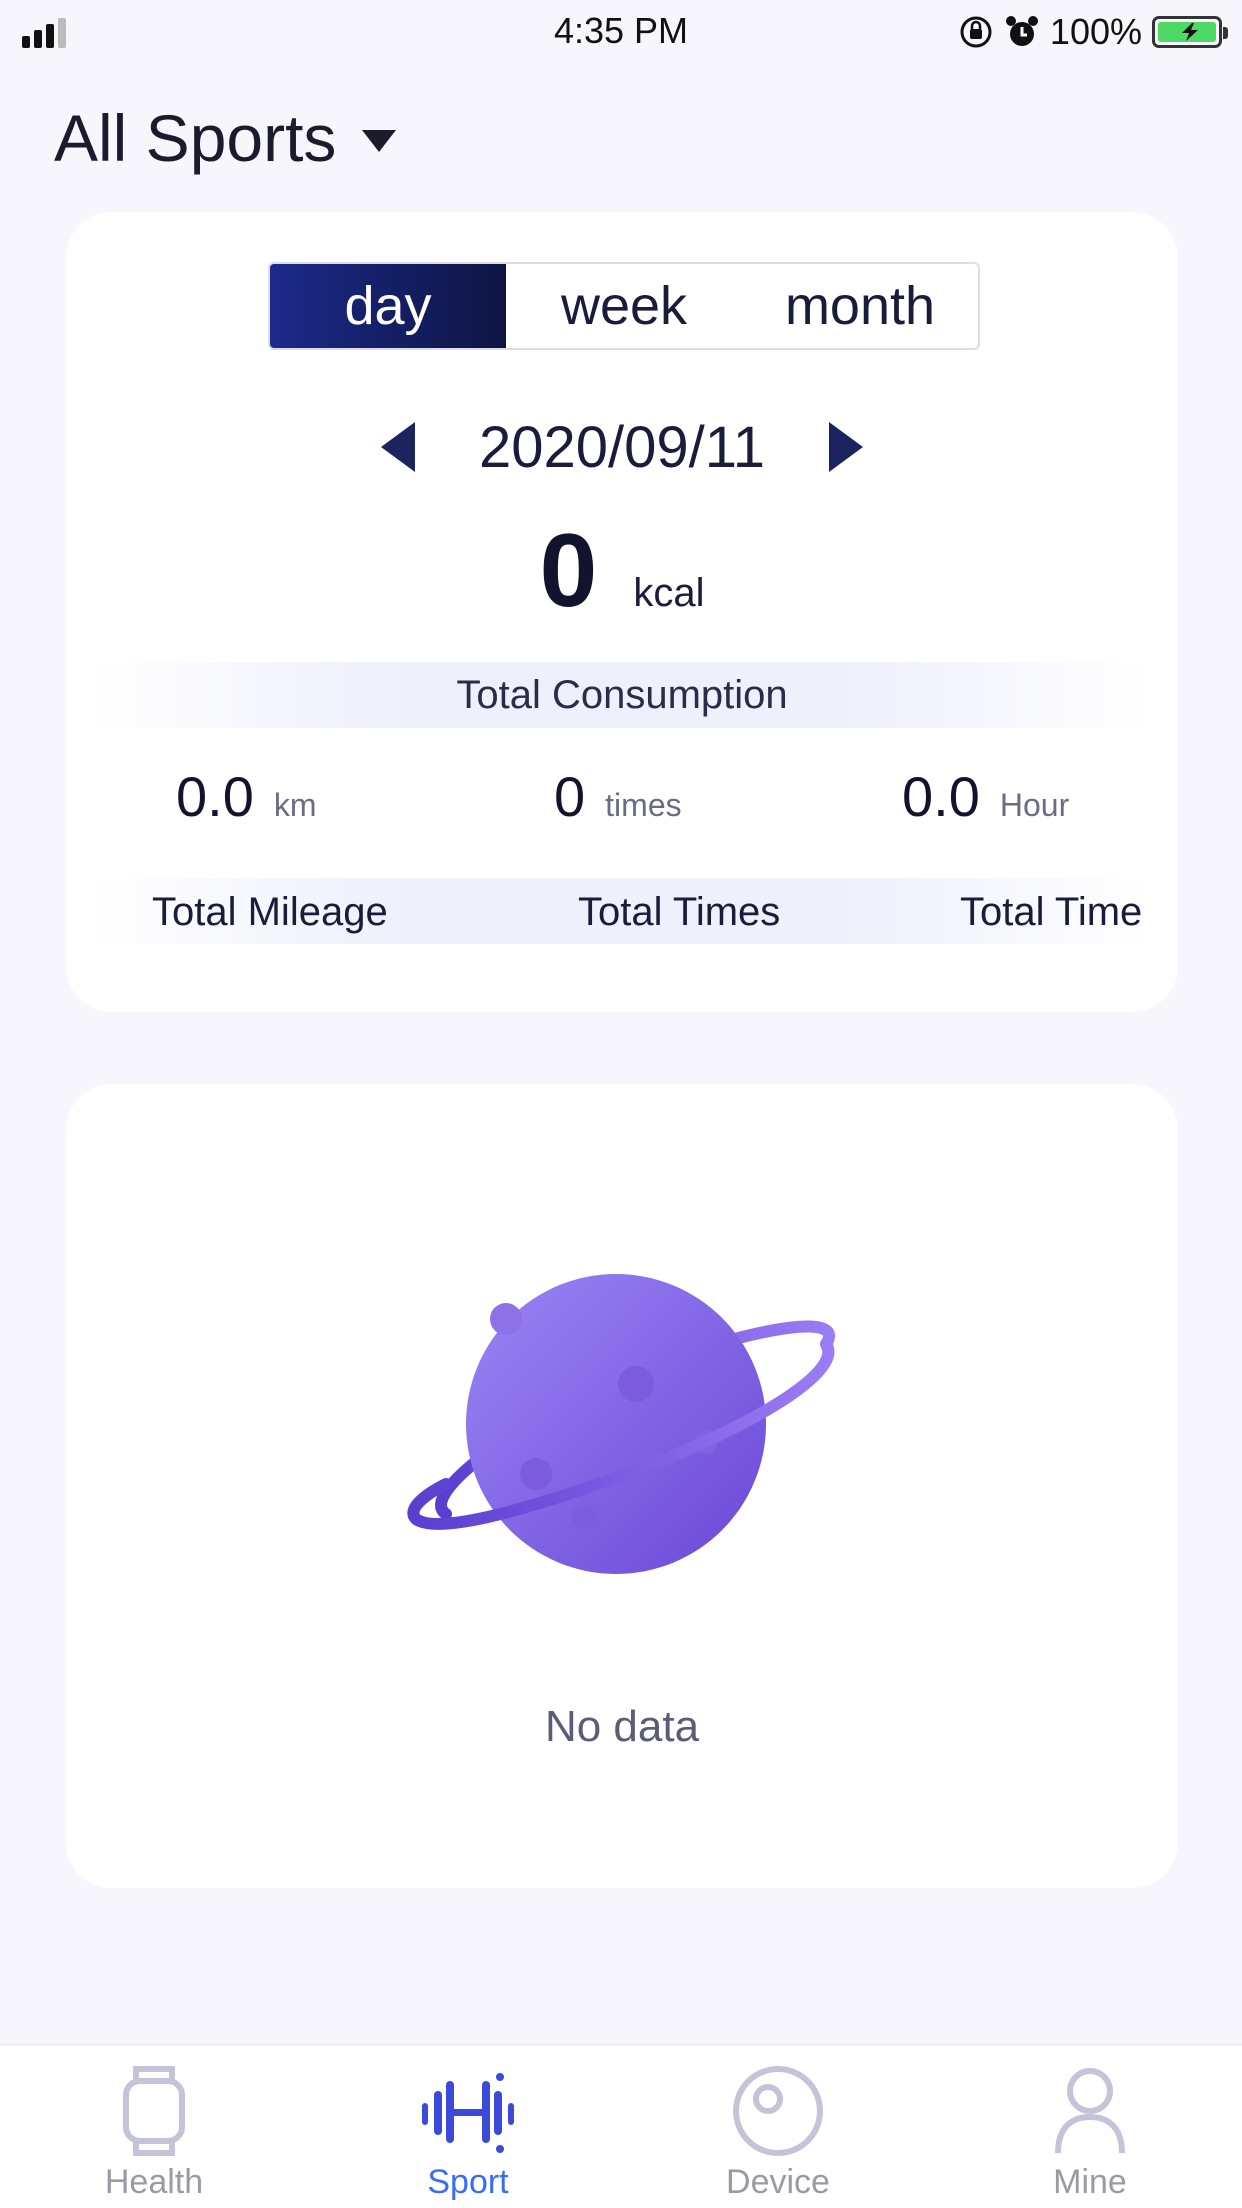 The width and height of the screenshot is (1242, 2208). Describe the element at coordinates (985, 796) in the screenshot. I see `time-stat: 0.0 Hour` at that location.